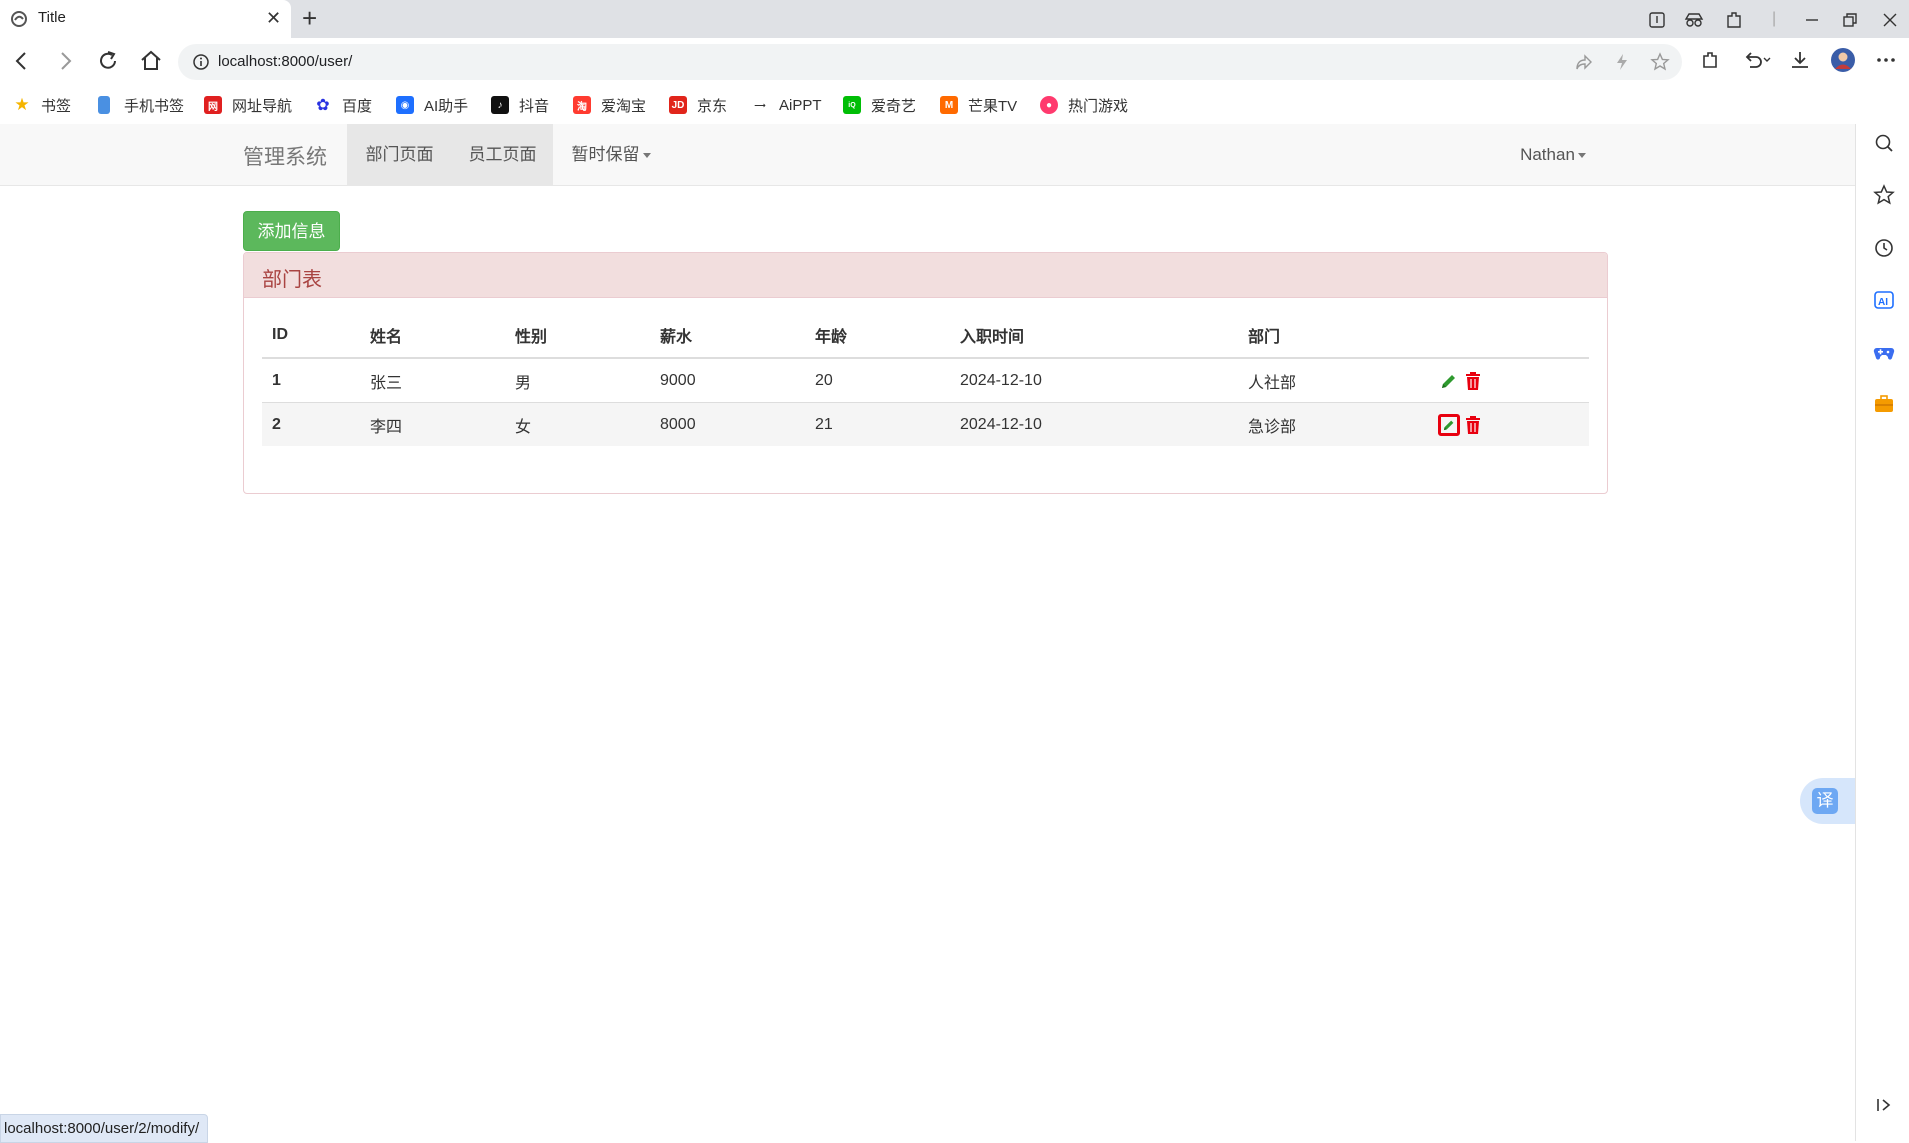  What do you see at coordinates (925, 336) in the screenshot?
I see `table-header-row: ID 姓名 性别 薪水 年龄 入职时间 部门` at bounding box center [925, 336].